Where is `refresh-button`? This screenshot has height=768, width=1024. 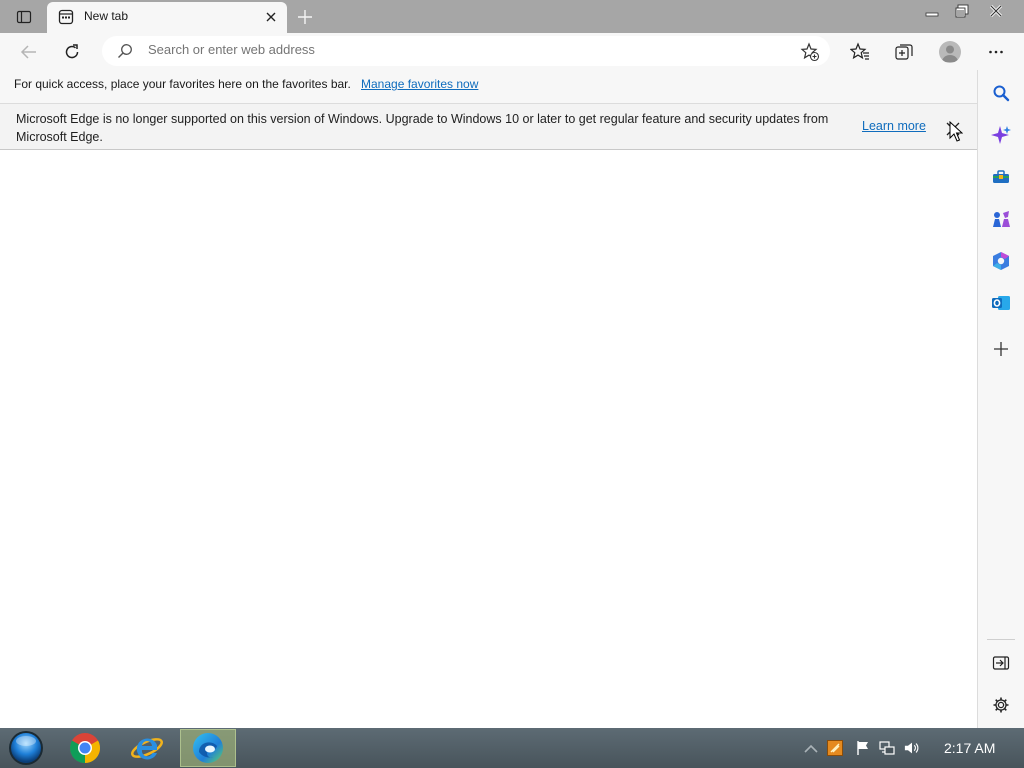
refresh-button is located at coordinates (72, 52).